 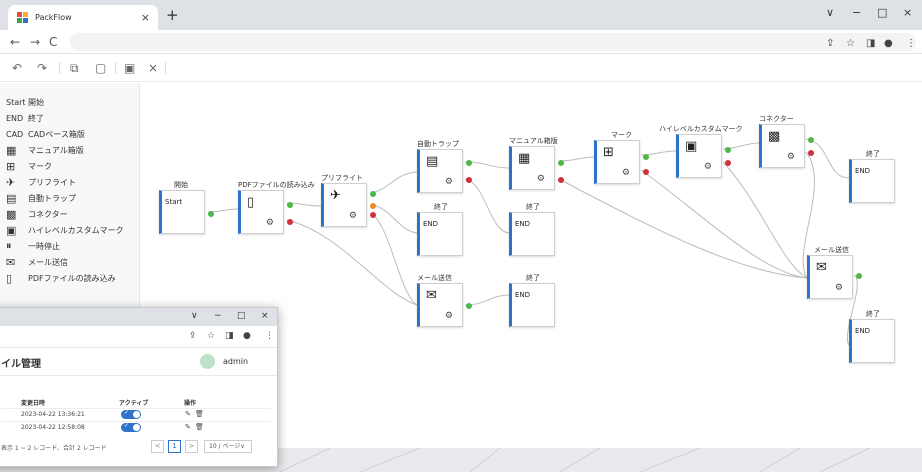 What do you see at coordinates (145, 17) in the screenshot?
I see `tab-close-icon: ×` at bounding box center [145, 17].